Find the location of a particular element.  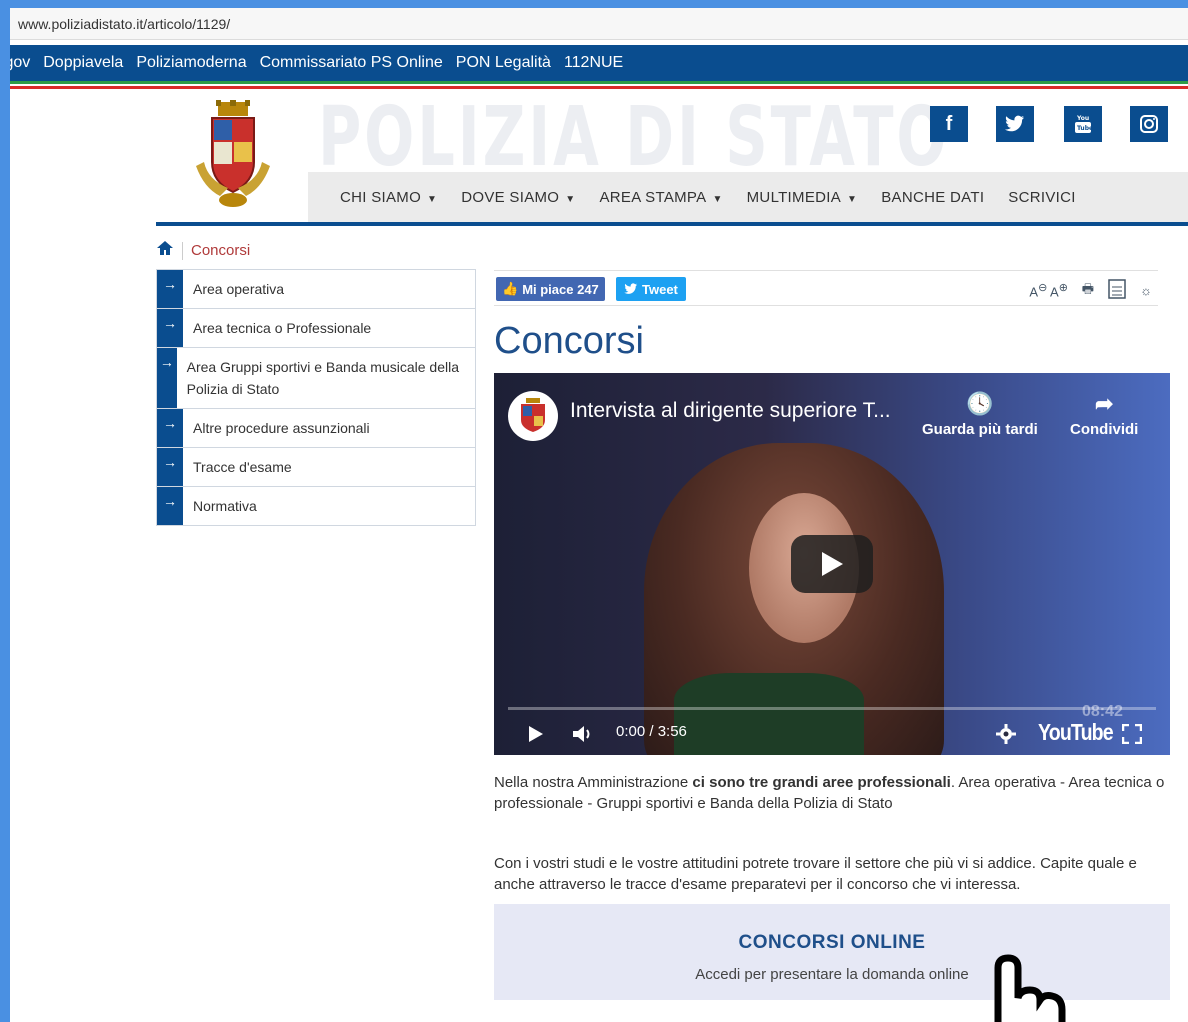

sidebar-item-area-operativa: → Area operativa is located at coordinates (316, 289).